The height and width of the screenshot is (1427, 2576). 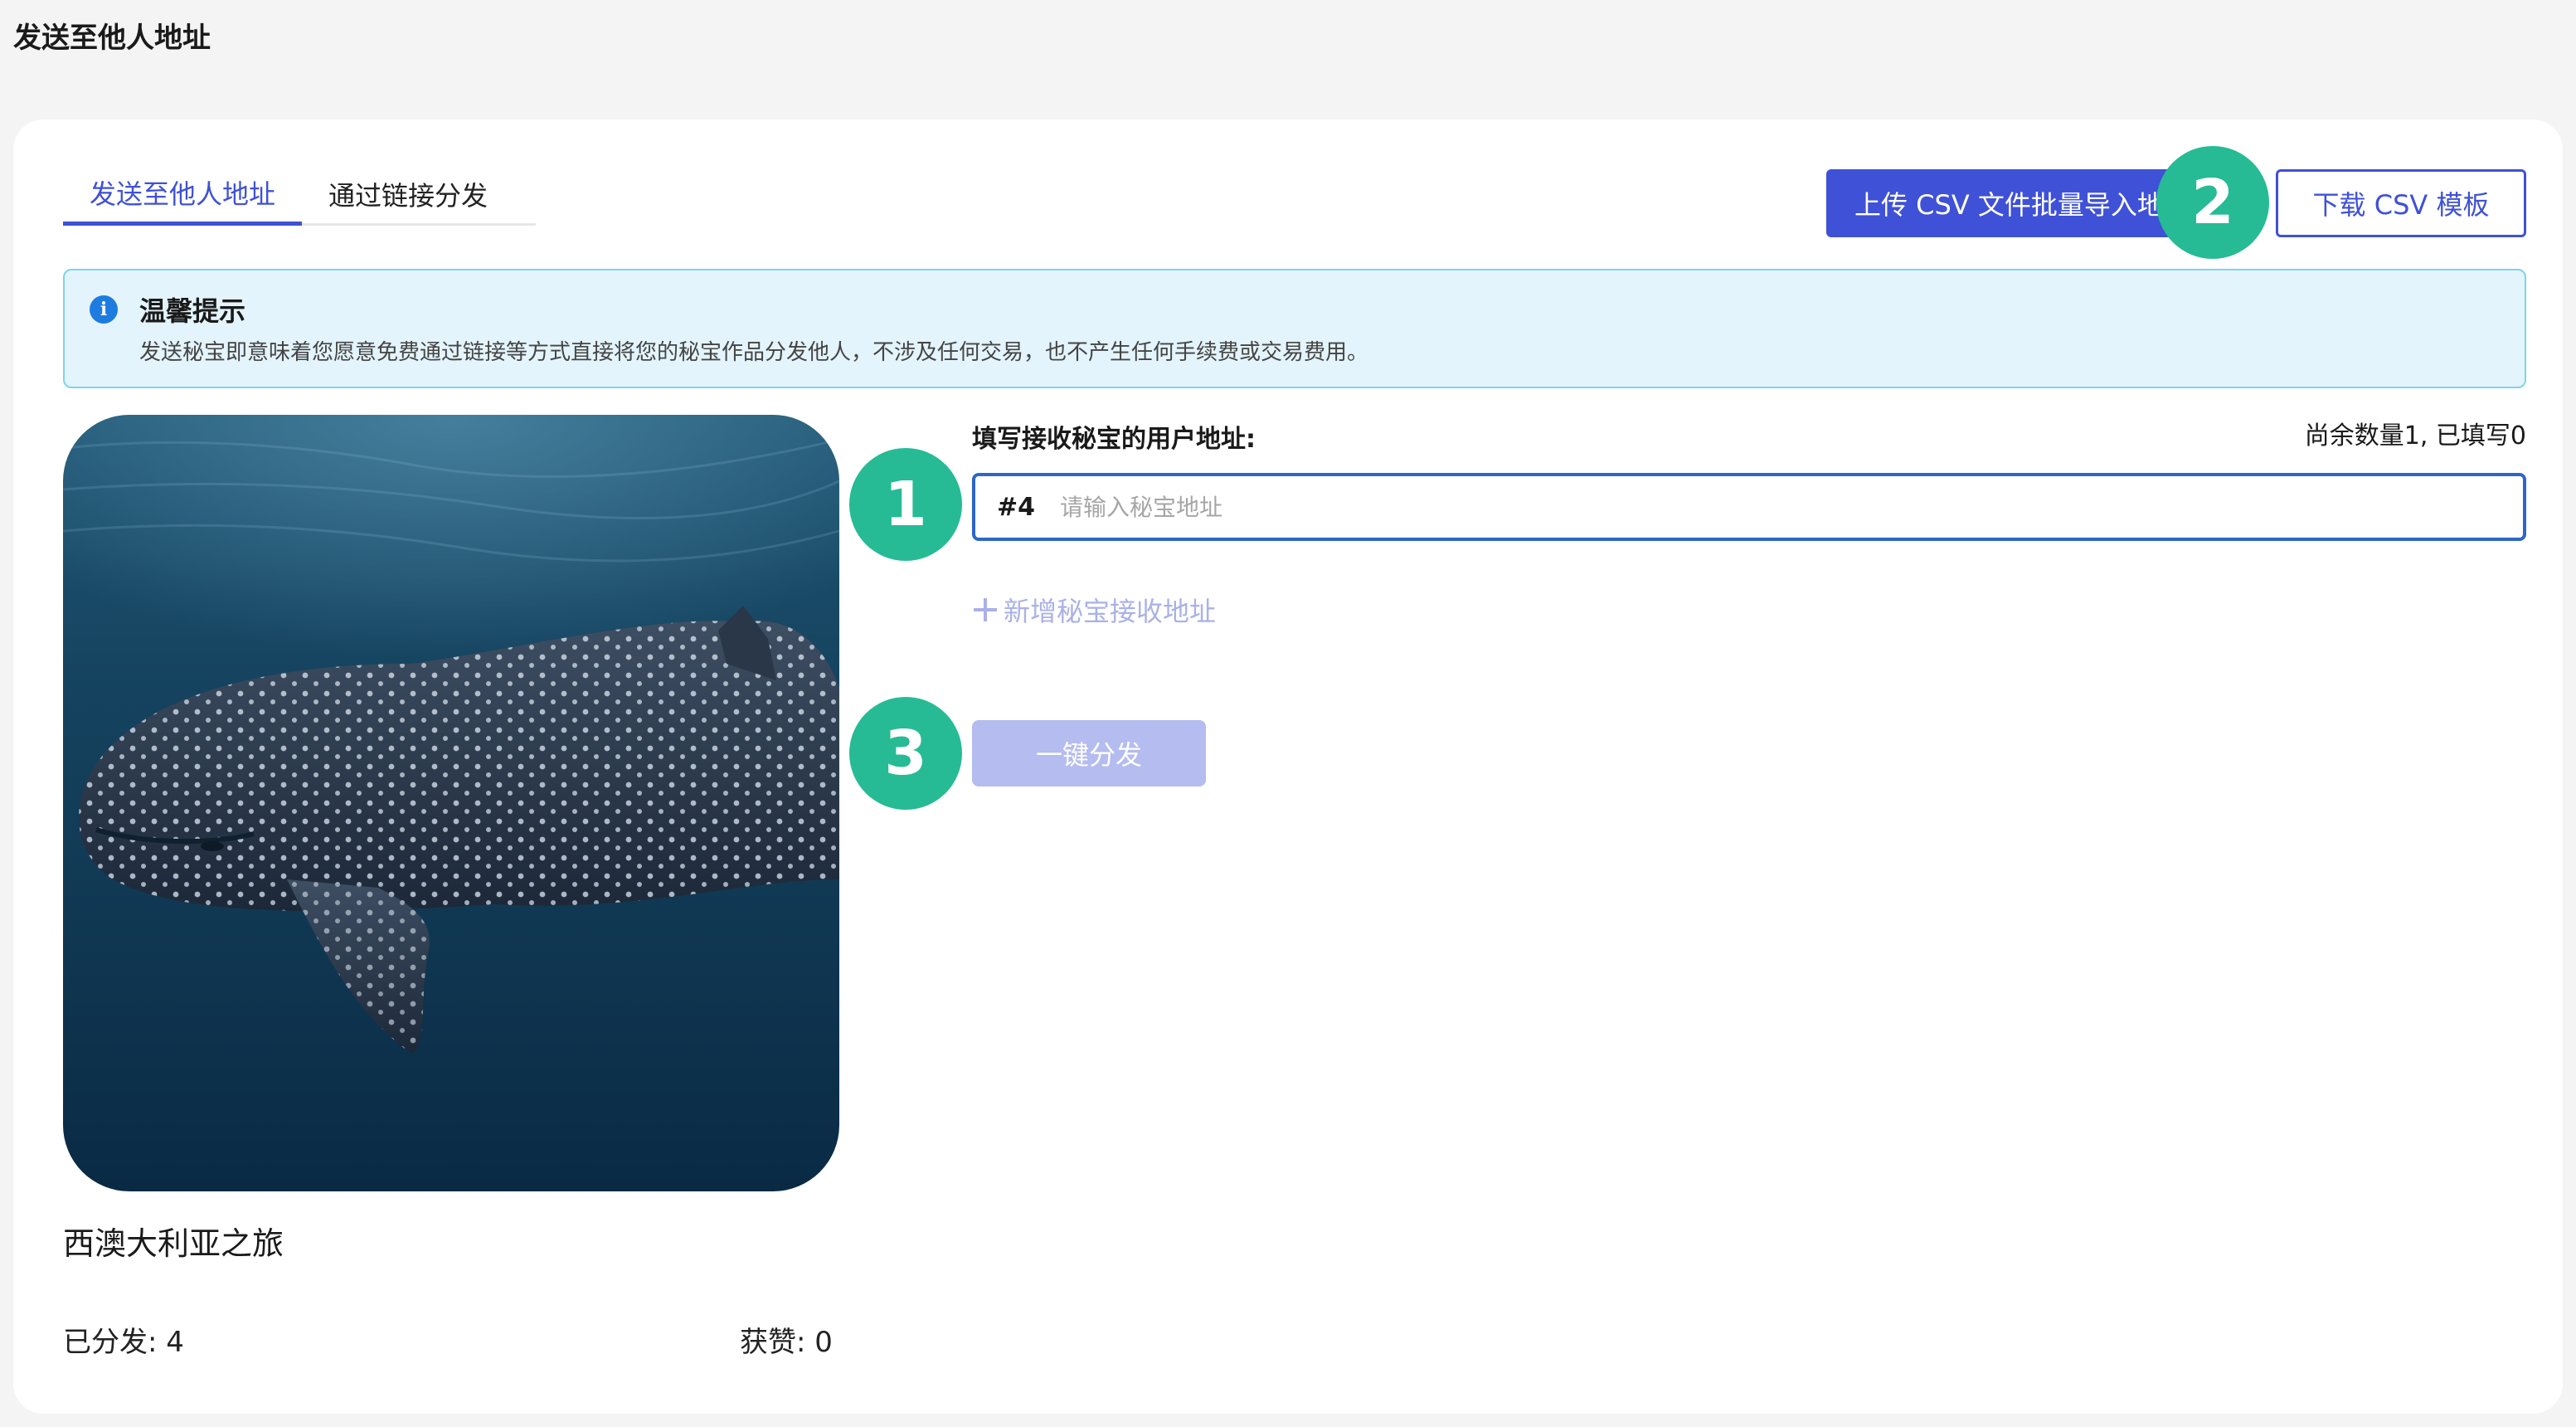 What do you see at coordinates (408, 195) in the screenshot?
I see `tab-link-distribution: 通过链接分发` at bounding box center [408, 195].